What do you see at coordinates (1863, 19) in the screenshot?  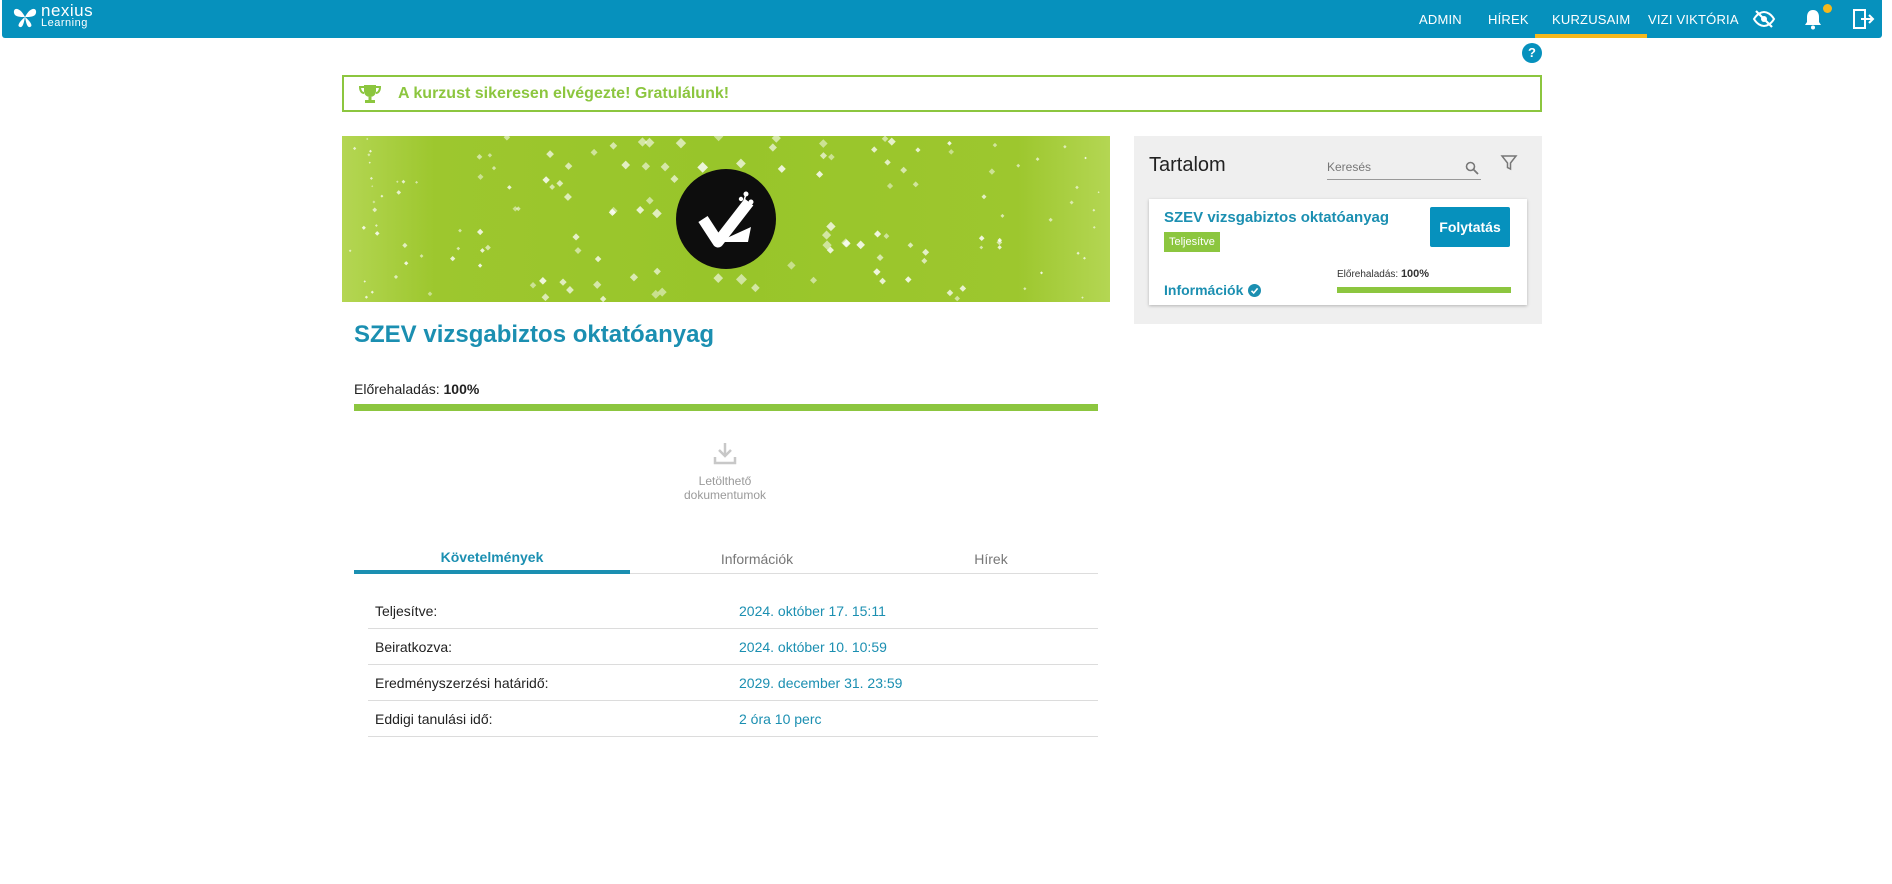 I see `logout-icon` at bounding box center [1863, 19].